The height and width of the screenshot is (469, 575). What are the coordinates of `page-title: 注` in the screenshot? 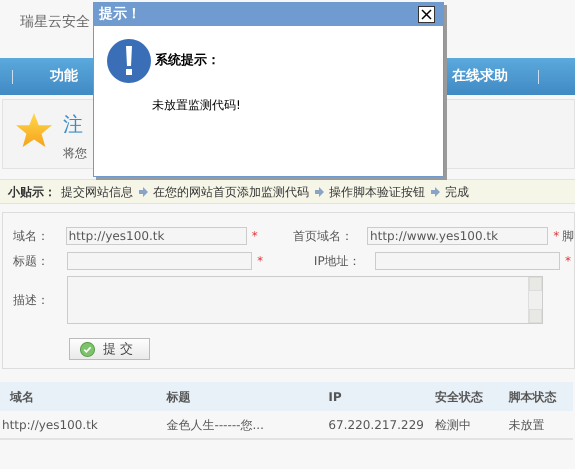 It's located at (73, 124).